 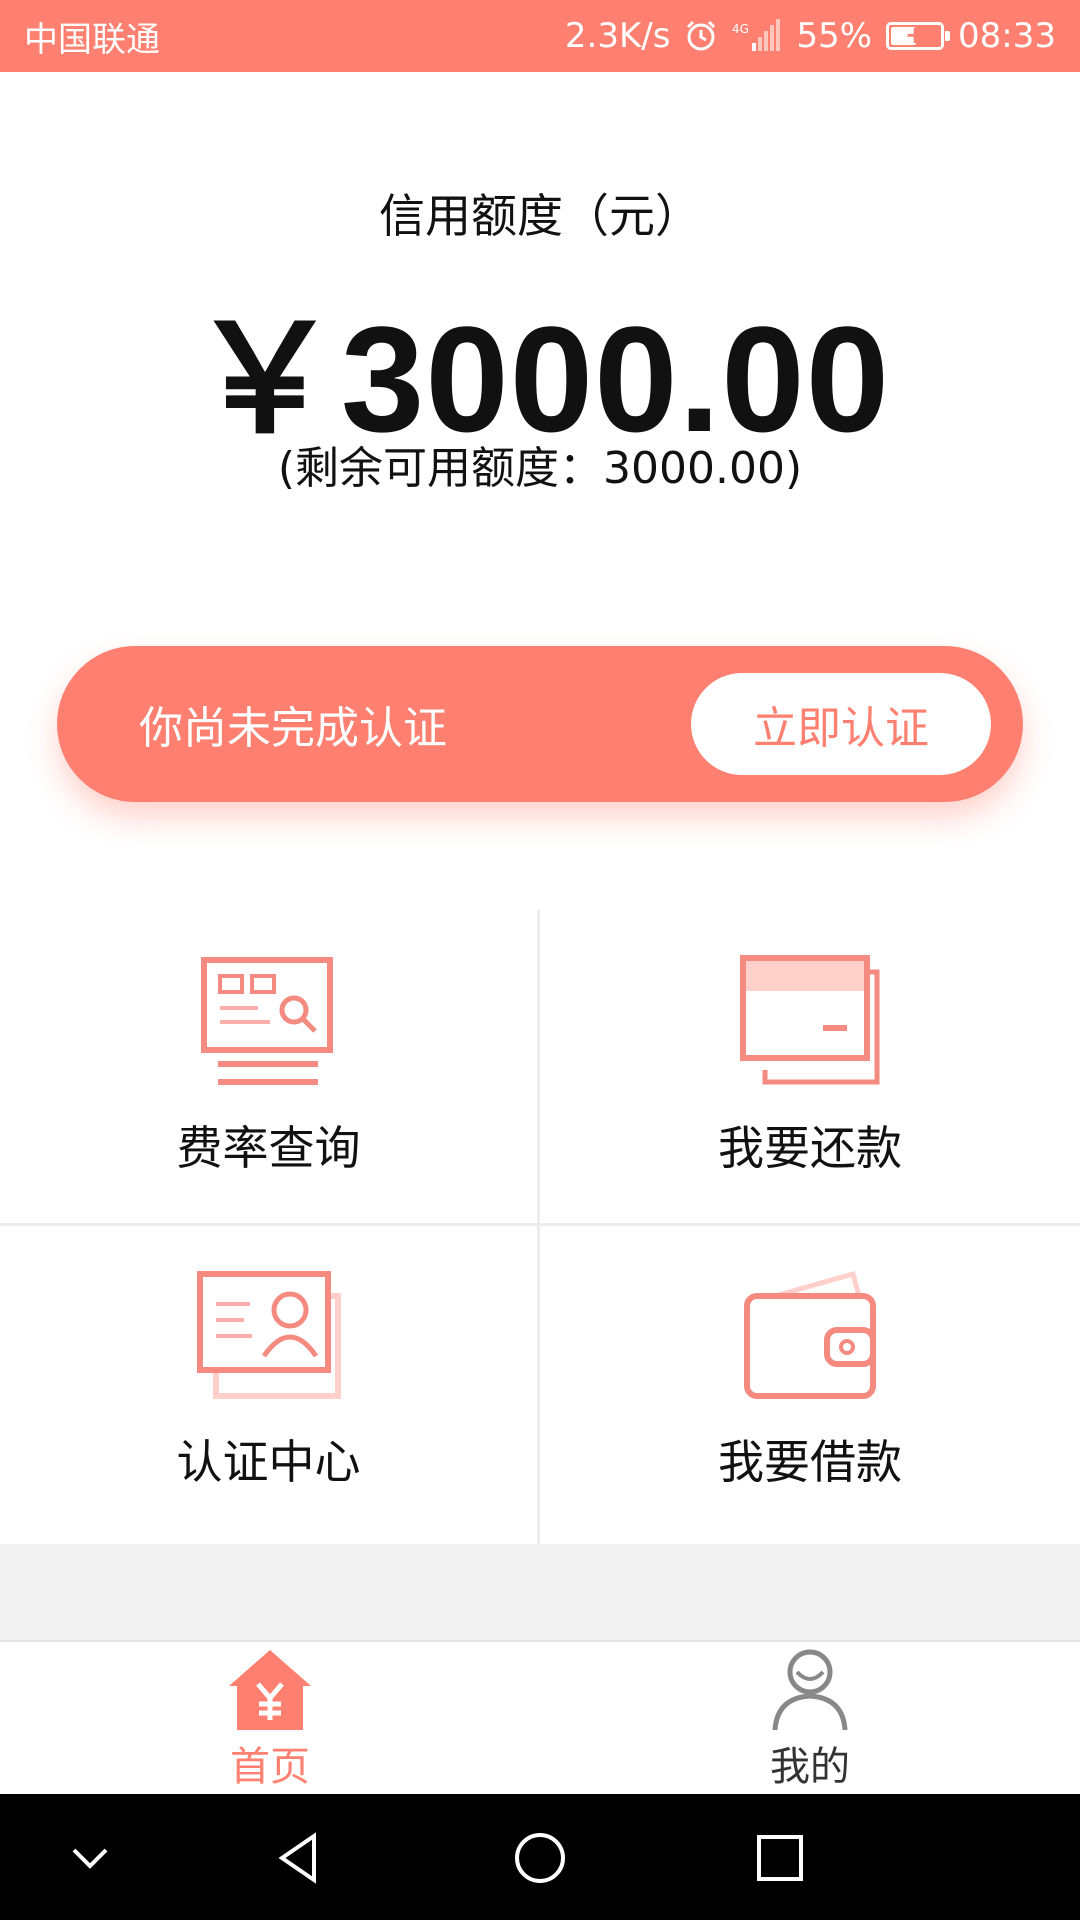 I want to click on rate-query-icon, so click(x=266, y=1021).